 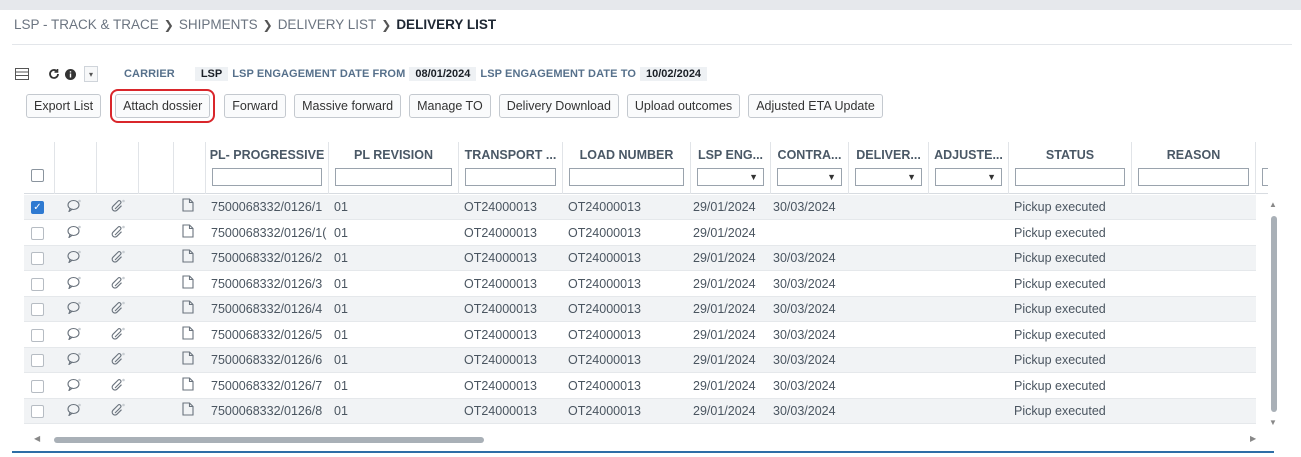 What do you see at coordinates (348, 106) in the screenshot?
I see `massive-forward-button: Massive forward` at bounding box center [348, 106].